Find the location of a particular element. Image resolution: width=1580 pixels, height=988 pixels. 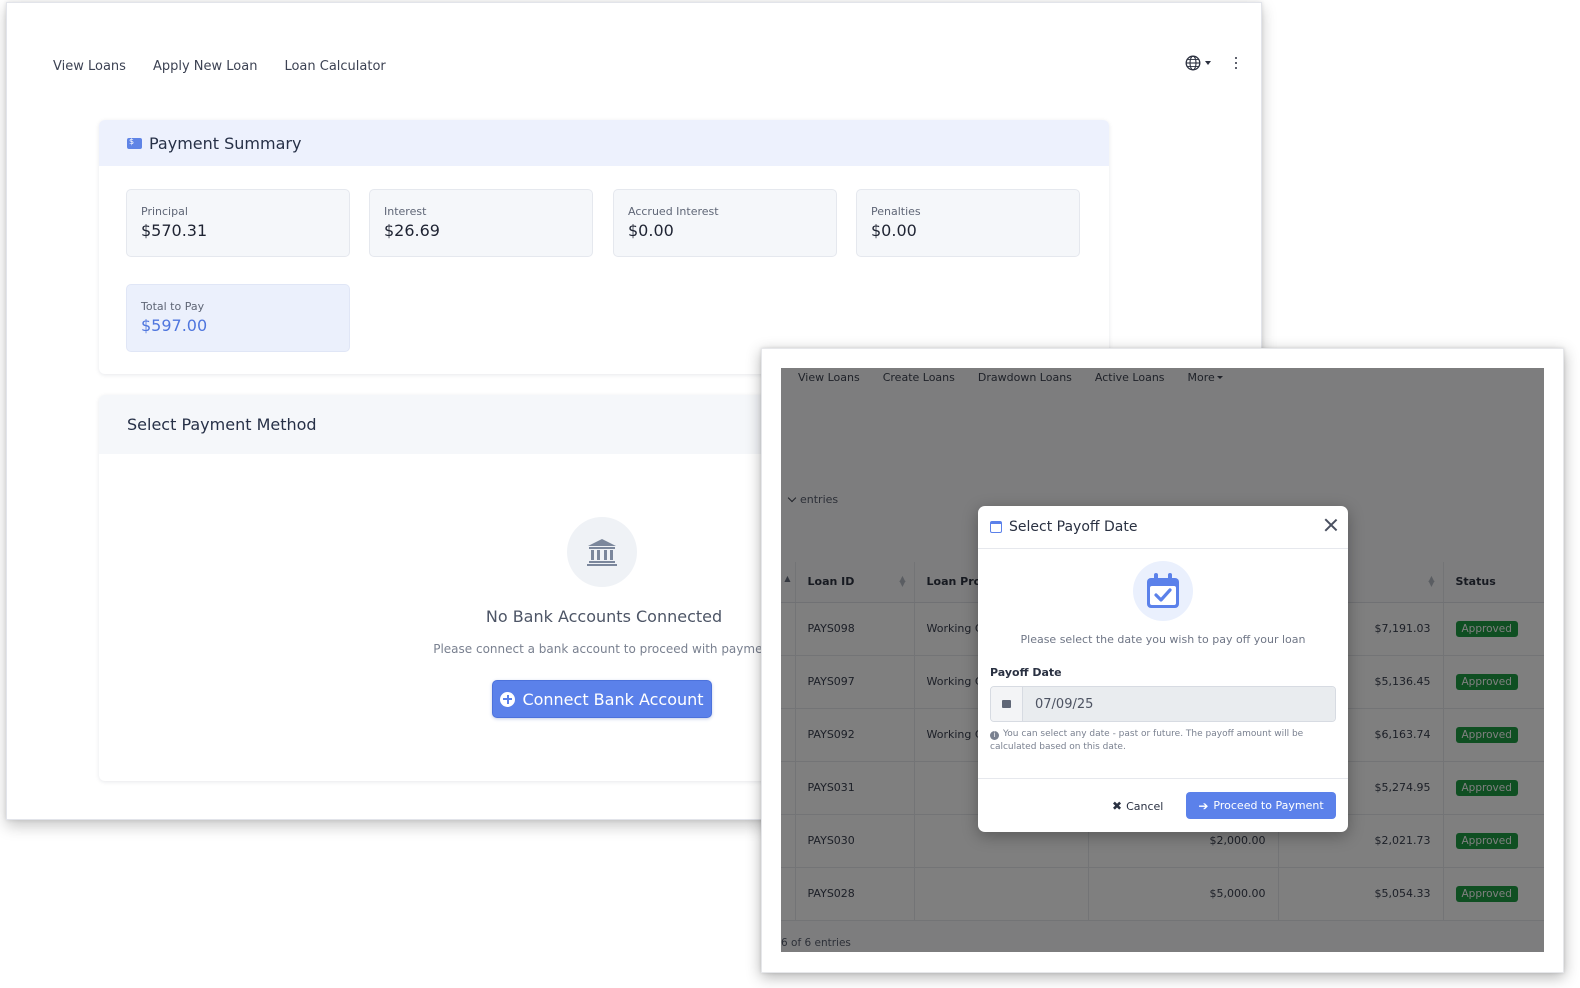

money-bill-icon is located at coordinates (134, 143).